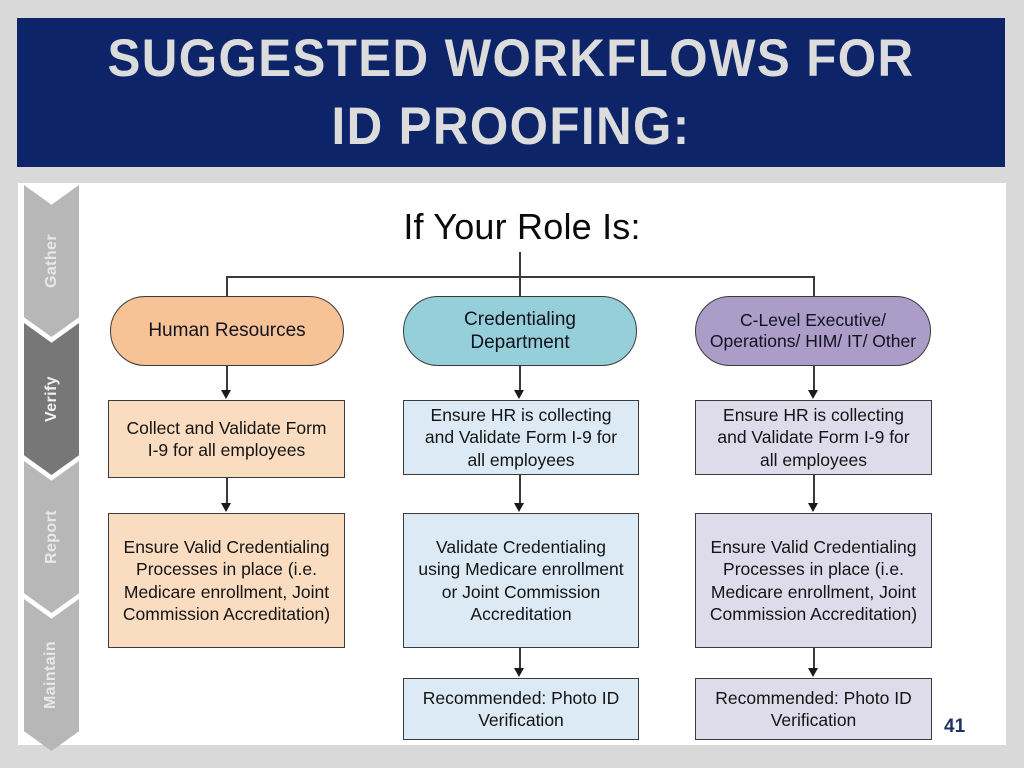  I want to click on arrowhead-col3-box3, so click(813, 672).